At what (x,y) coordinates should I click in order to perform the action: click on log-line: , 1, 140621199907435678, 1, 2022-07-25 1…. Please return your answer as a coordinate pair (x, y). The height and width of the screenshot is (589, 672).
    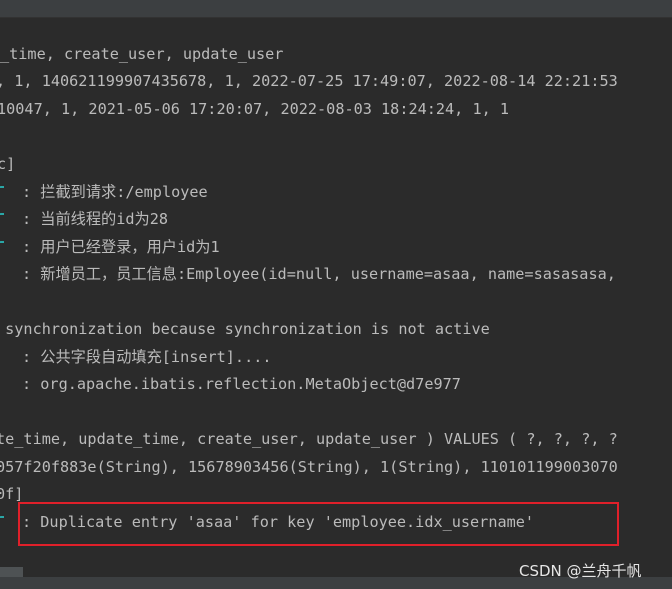
    Looking at the image, I should click on (309, 81).